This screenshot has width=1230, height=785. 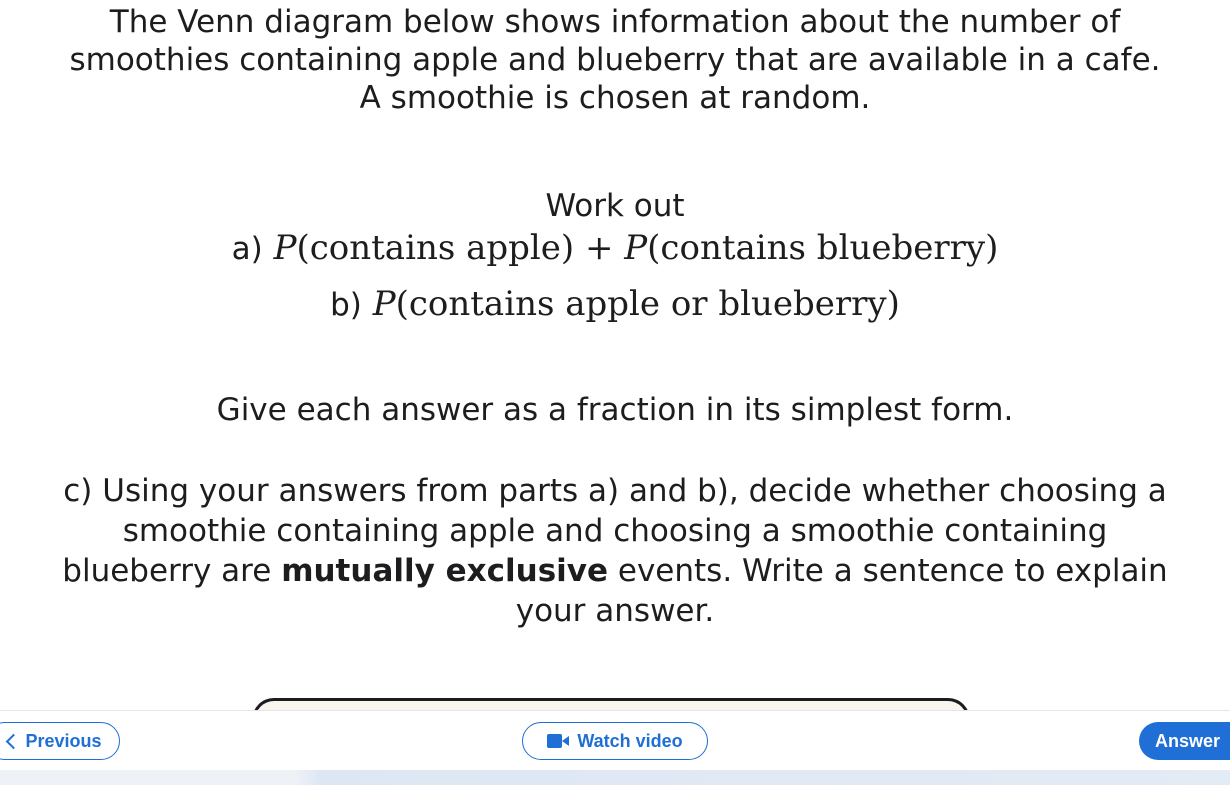 I want to click on part-a-label: a), so click(x=247, y=249).